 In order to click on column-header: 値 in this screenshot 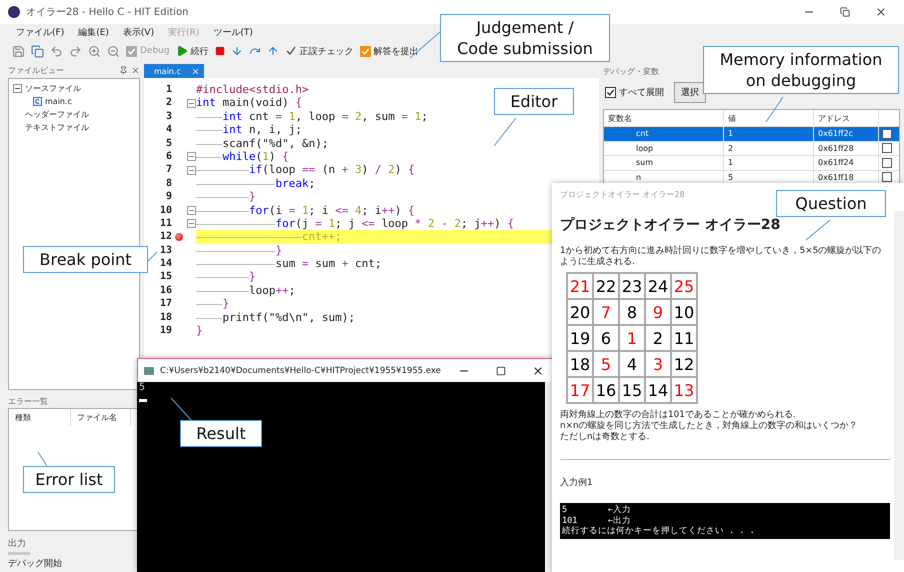, I will do `click(769, 118)`.